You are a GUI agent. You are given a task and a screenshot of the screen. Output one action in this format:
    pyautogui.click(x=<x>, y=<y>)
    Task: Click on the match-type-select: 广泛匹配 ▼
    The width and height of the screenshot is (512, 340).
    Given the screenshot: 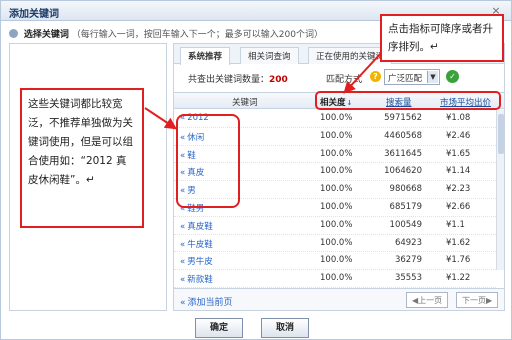 What is the action you would take?
    pyautogui.click(x=412, y=77)
    